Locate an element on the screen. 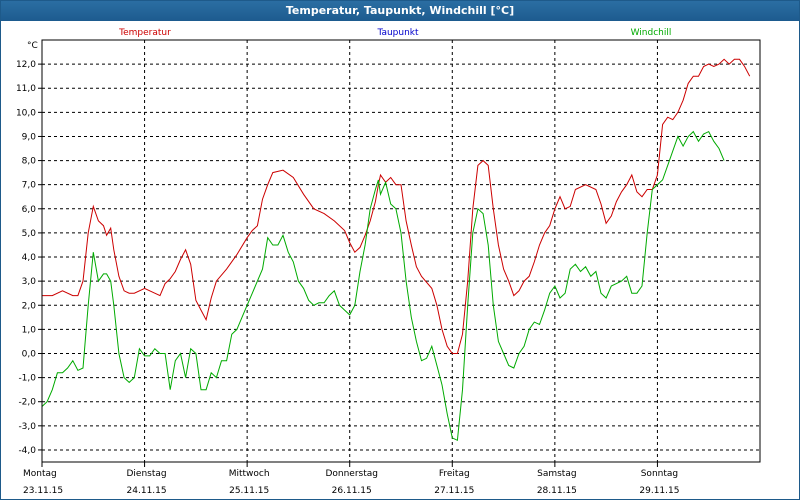 The image size is (800, 500). legend-entry-temperatur: Temperatur is located at coordinates (144, 33).